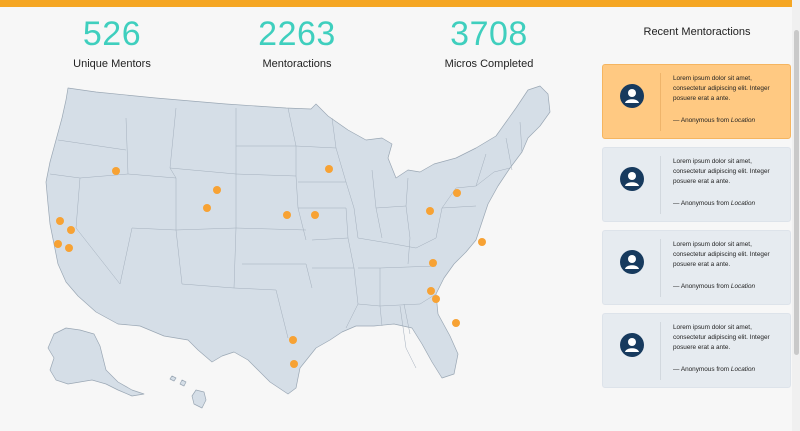 The width and height of the screenshot is (800, 431). Describe the element at coordinates (697, 32) in the screenshot. I see `recent-mentoractions-title: Recent Mentoractions` at that location.